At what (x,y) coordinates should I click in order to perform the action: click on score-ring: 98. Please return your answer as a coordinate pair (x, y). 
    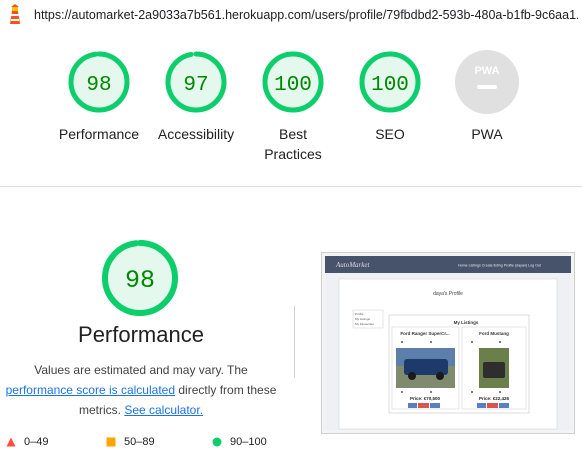
    Looking at the image, I should click on (99, 82).